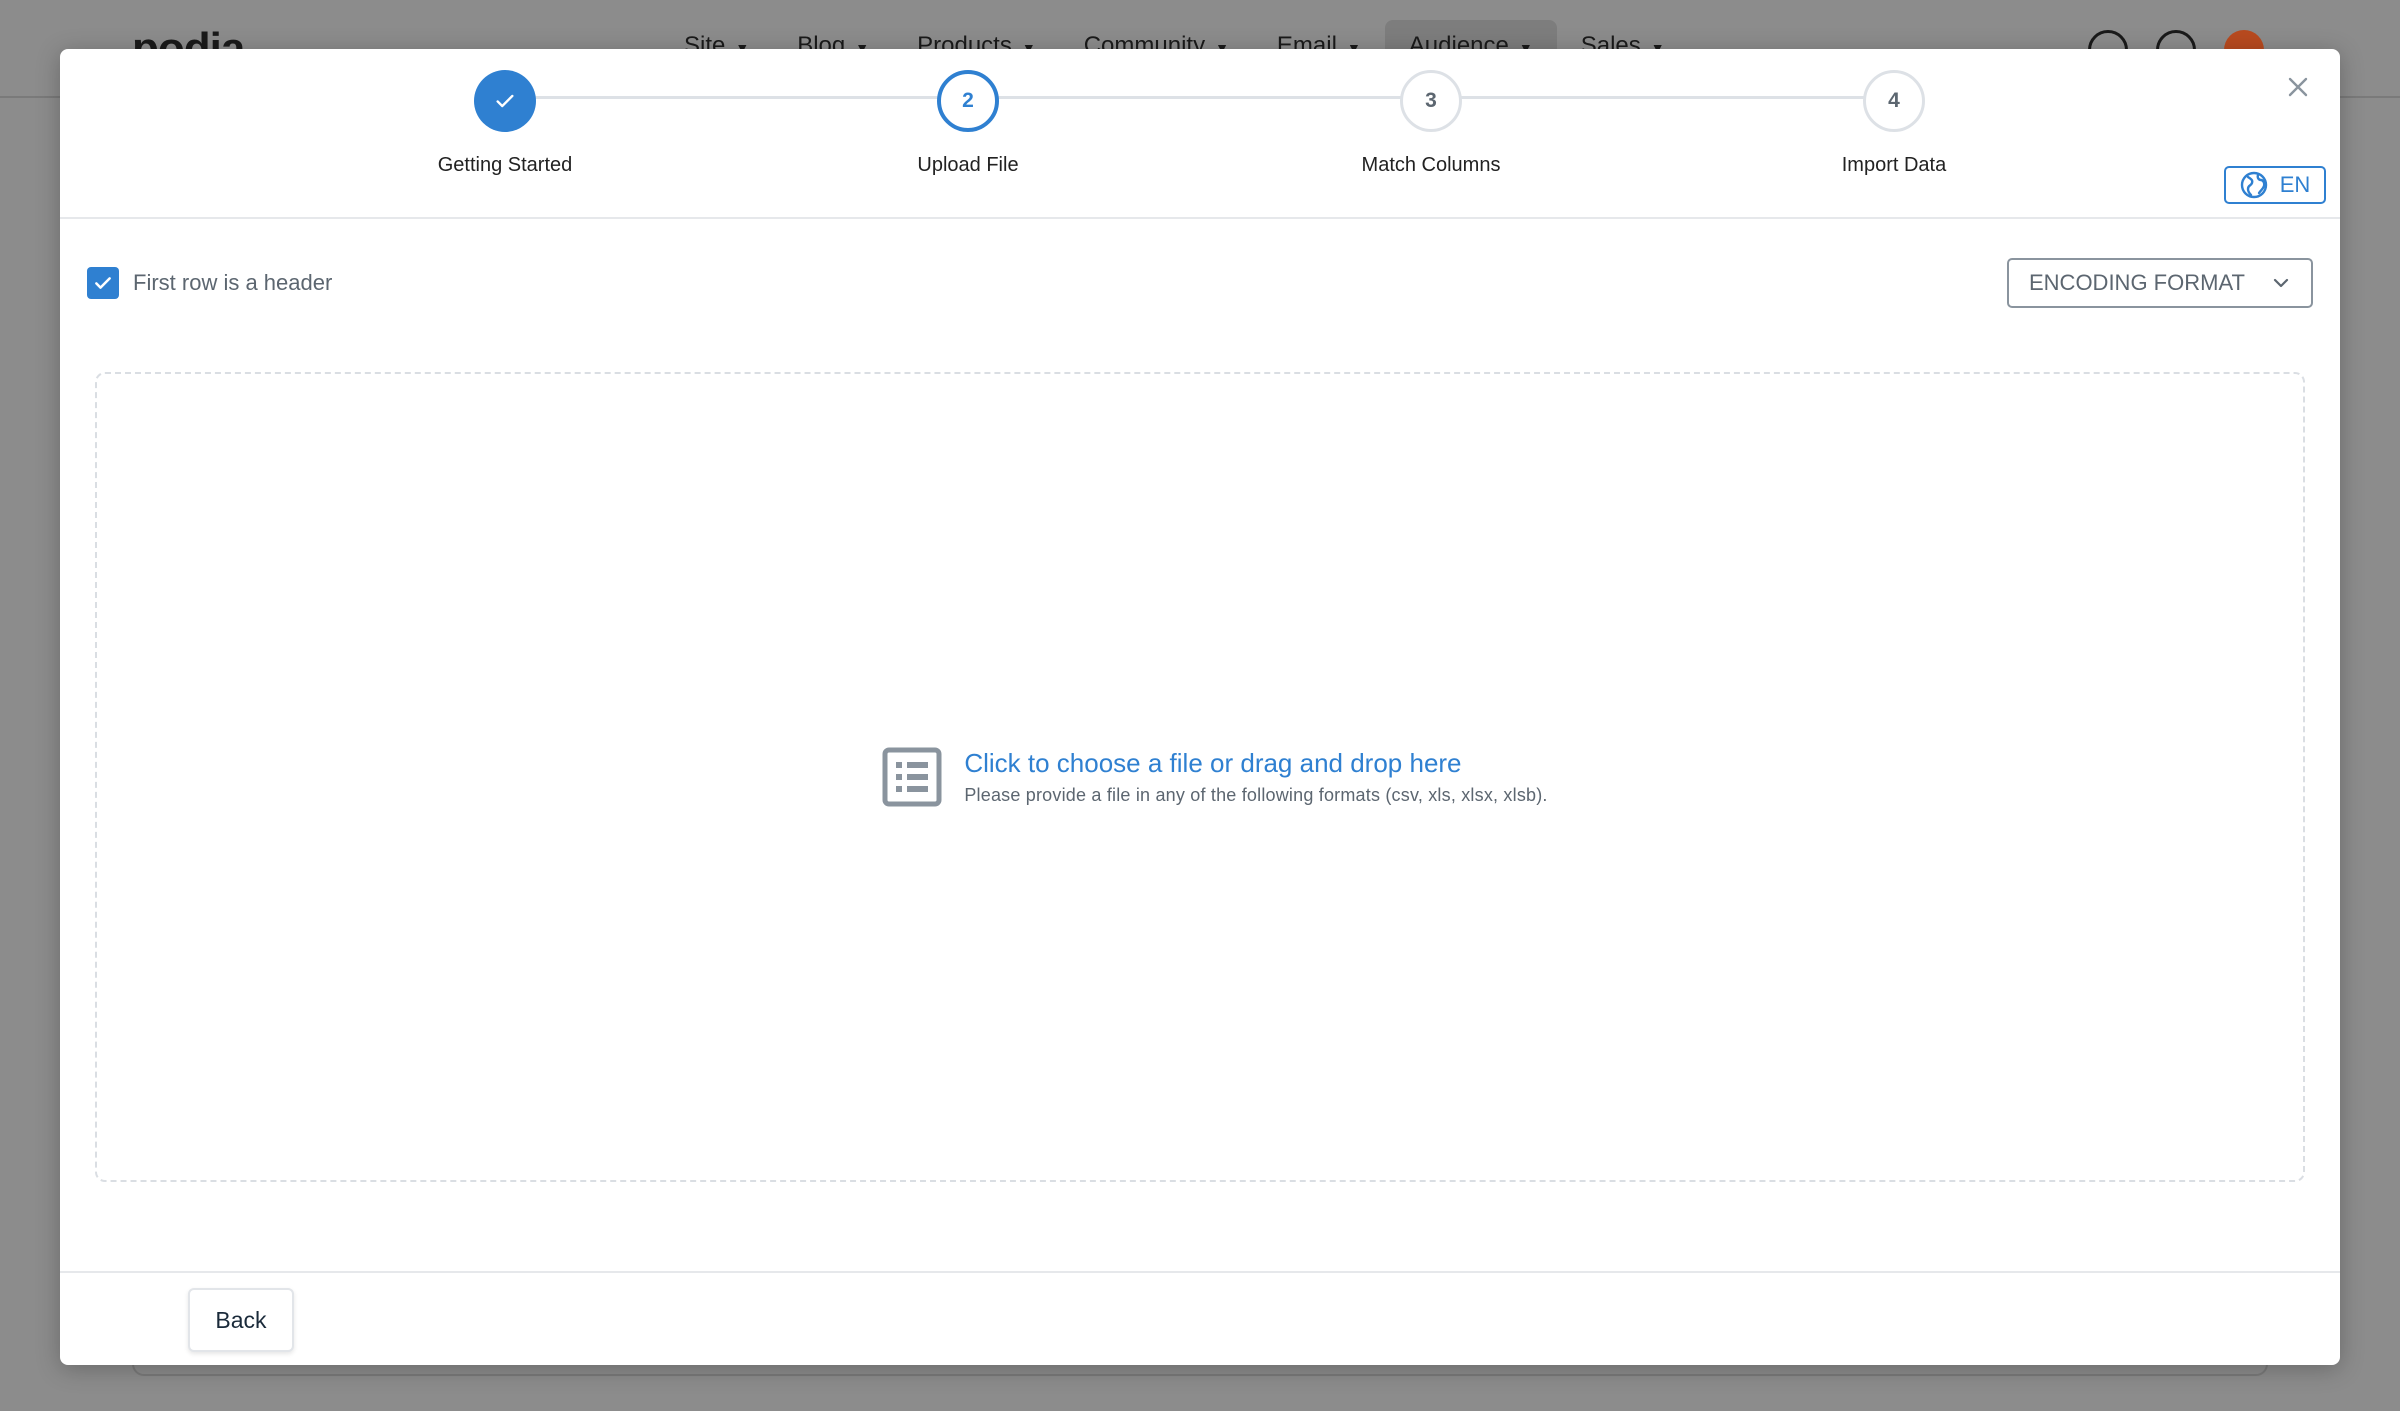 The height and width of the screenshot is (1411, 2400). I want to click on globe-icon, so click(2253, 185).